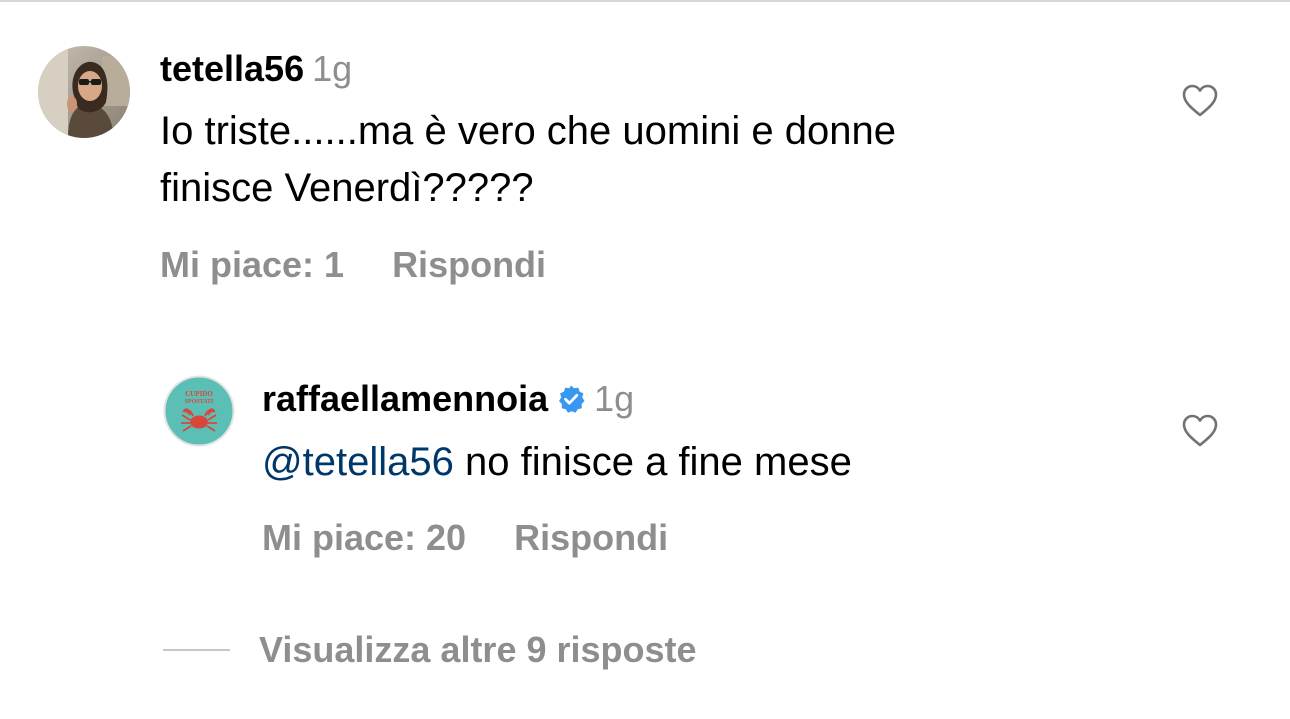 Image resolution: width=1290 pixels, height=719 pixels. What do you see at coordinates (658, 462) in the screenshot?
I see `reply-text: no finisce a fine mese` at bounding box center [658, 462].